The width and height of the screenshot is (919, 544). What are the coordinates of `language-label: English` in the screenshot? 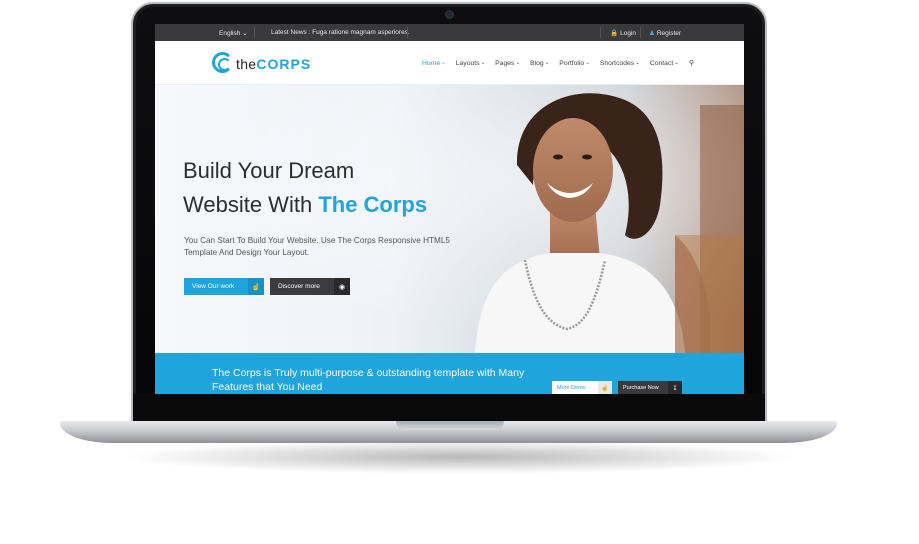 It's located at (230, 33).